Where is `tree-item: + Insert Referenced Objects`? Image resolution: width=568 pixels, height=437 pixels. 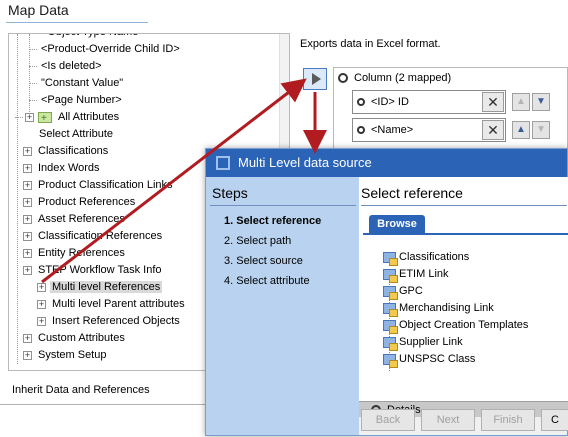
tree-item: + Insert Referenced Objects is located at coordinates (109, 321).